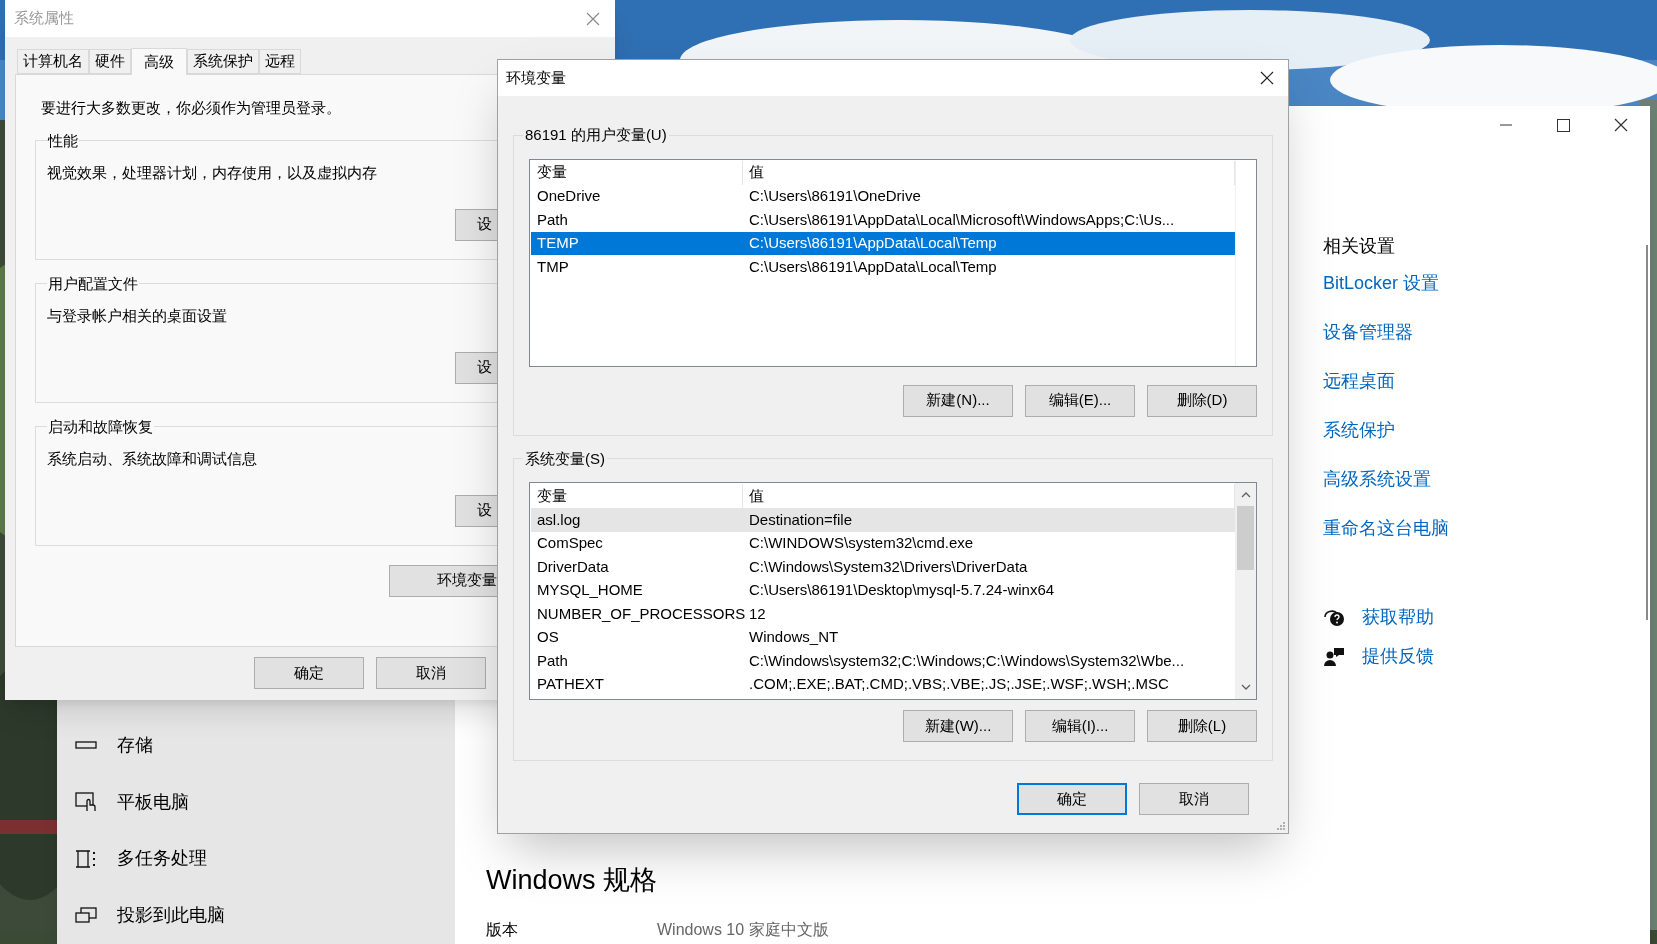  What do you see at coordinates (888, 566) in the screenshot?
I see `variable-value: C:\Windows\System32\Drivers\DriverData` at bounding box center [888, 566].